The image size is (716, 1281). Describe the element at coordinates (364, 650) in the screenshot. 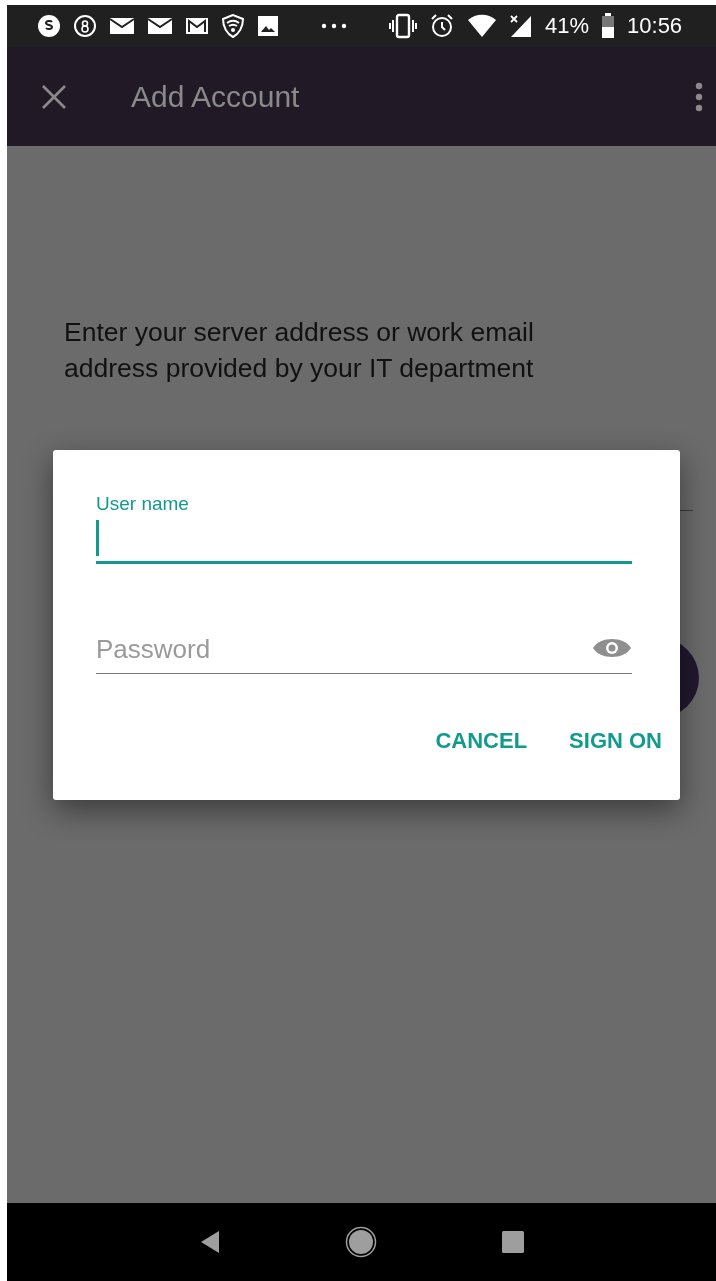

I see `password-field: Password` at that location.